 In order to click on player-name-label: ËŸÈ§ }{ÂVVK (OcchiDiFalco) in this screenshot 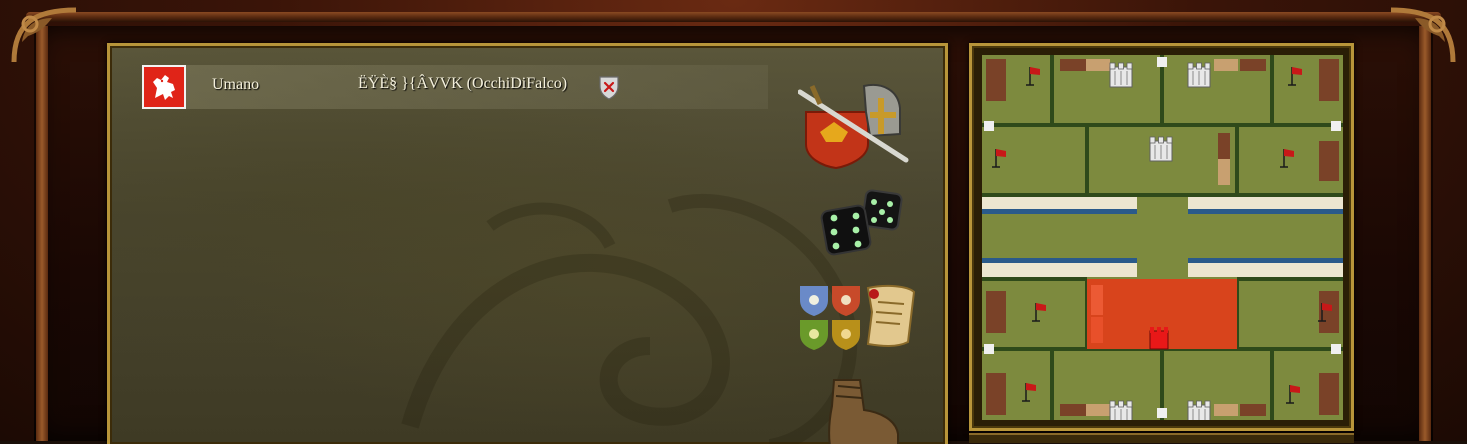, I will do `click(463, 83)`.